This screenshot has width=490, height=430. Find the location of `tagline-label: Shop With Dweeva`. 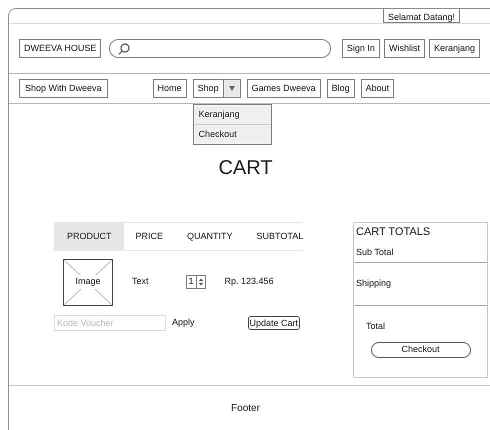

tagline-label: Shop With Dweeva is located at coordinates (63, 88).